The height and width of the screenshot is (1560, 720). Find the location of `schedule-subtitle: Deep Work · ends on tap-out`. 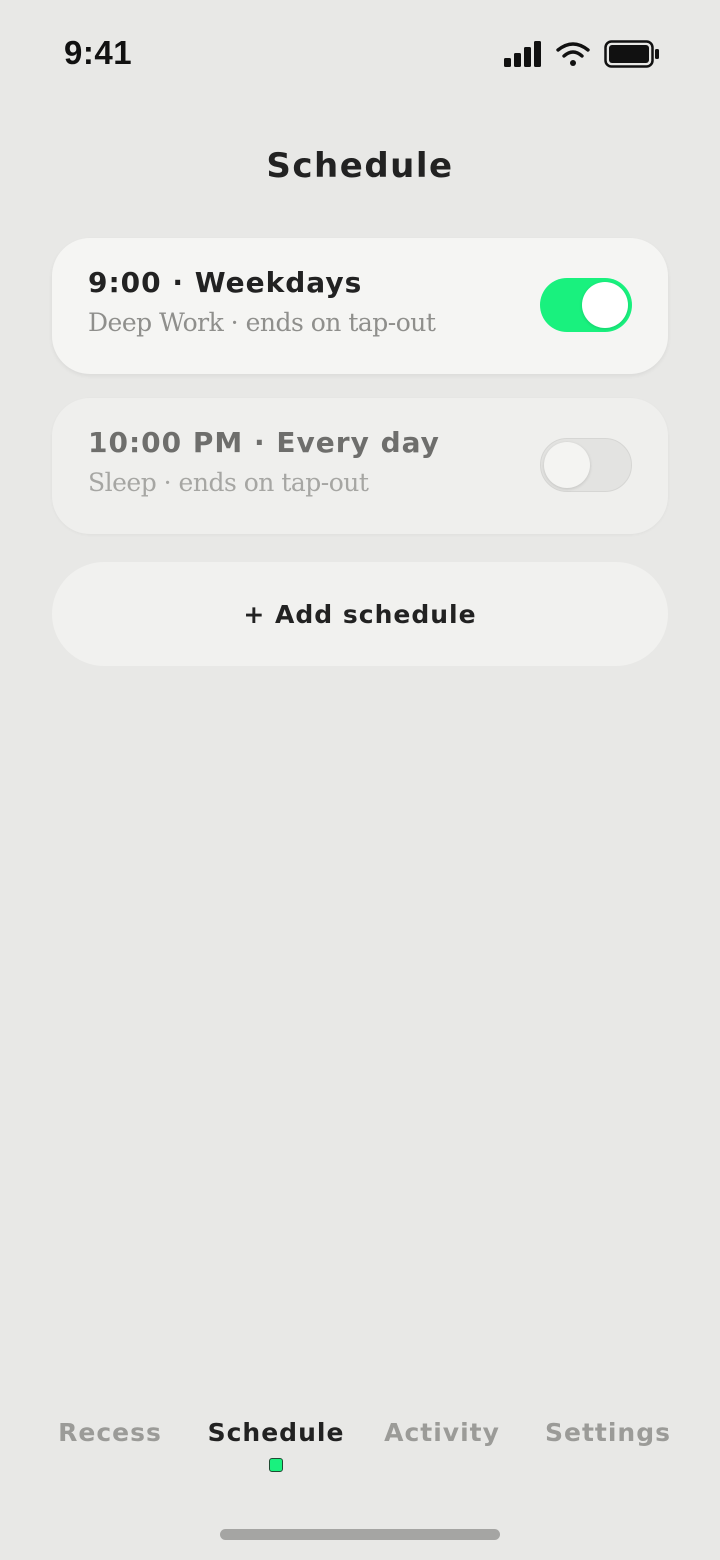

schedule-subtitle: Deep Work · ends on tap-out is located at coordinates (262, 322).